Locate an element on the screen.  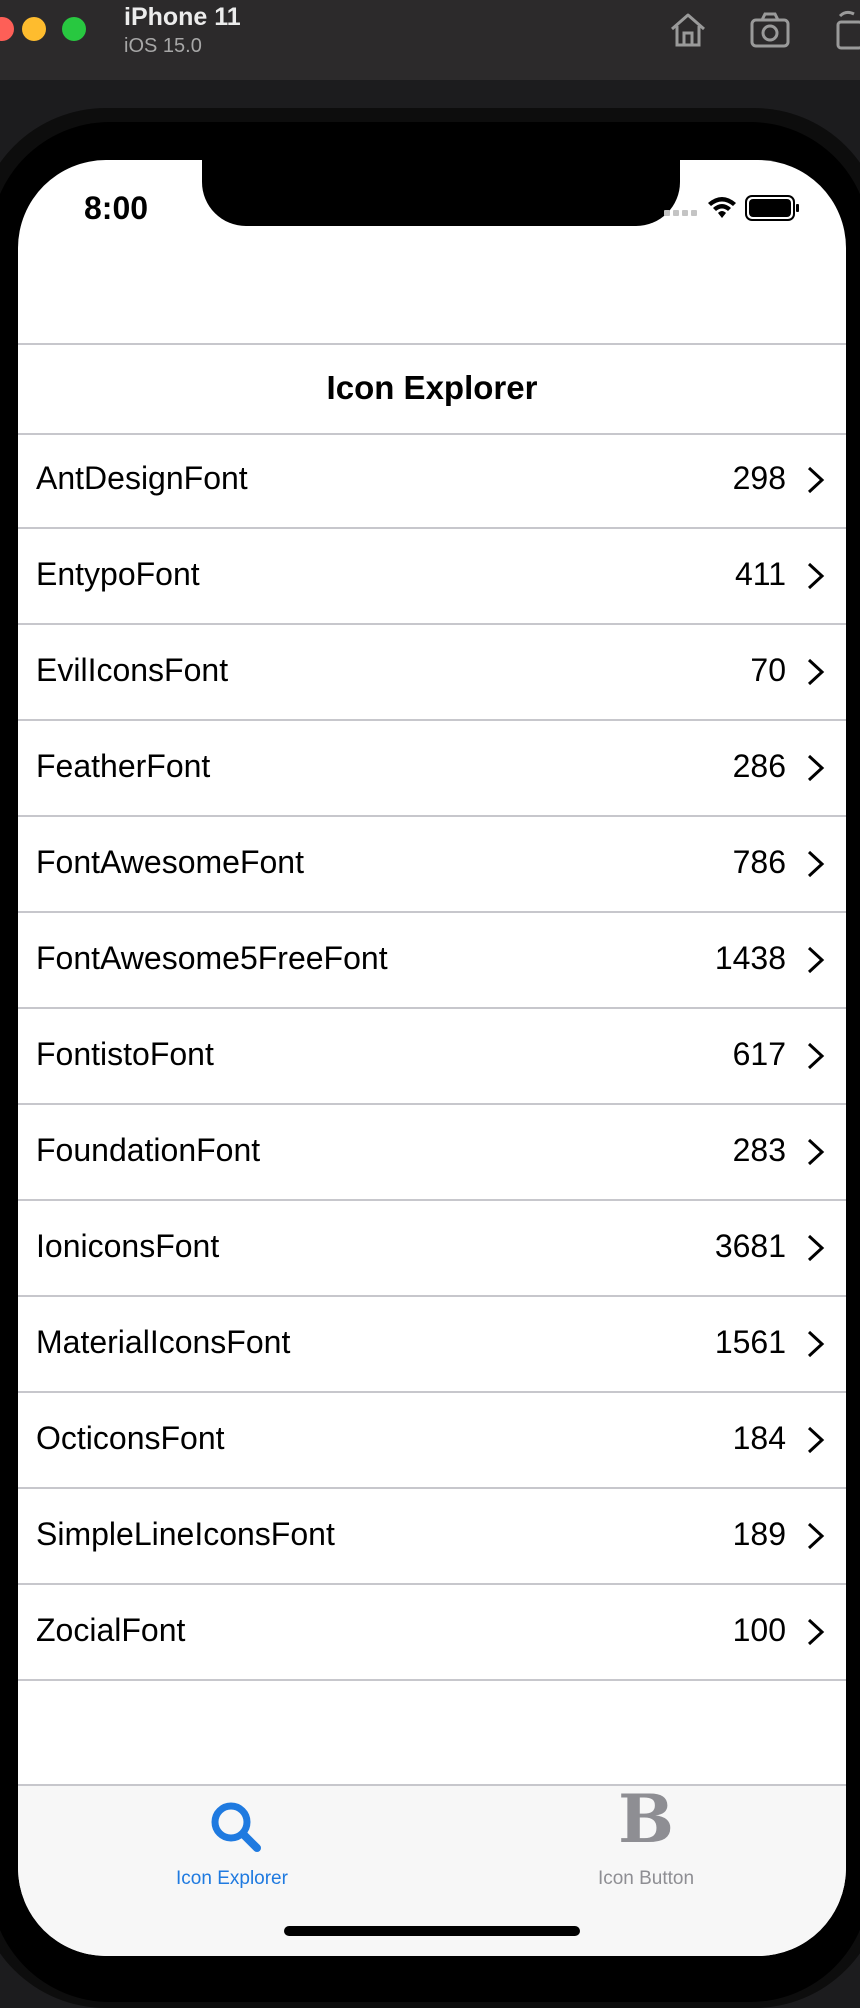
list-item-label: FoundationFont is located at coordinates (148, 1150).